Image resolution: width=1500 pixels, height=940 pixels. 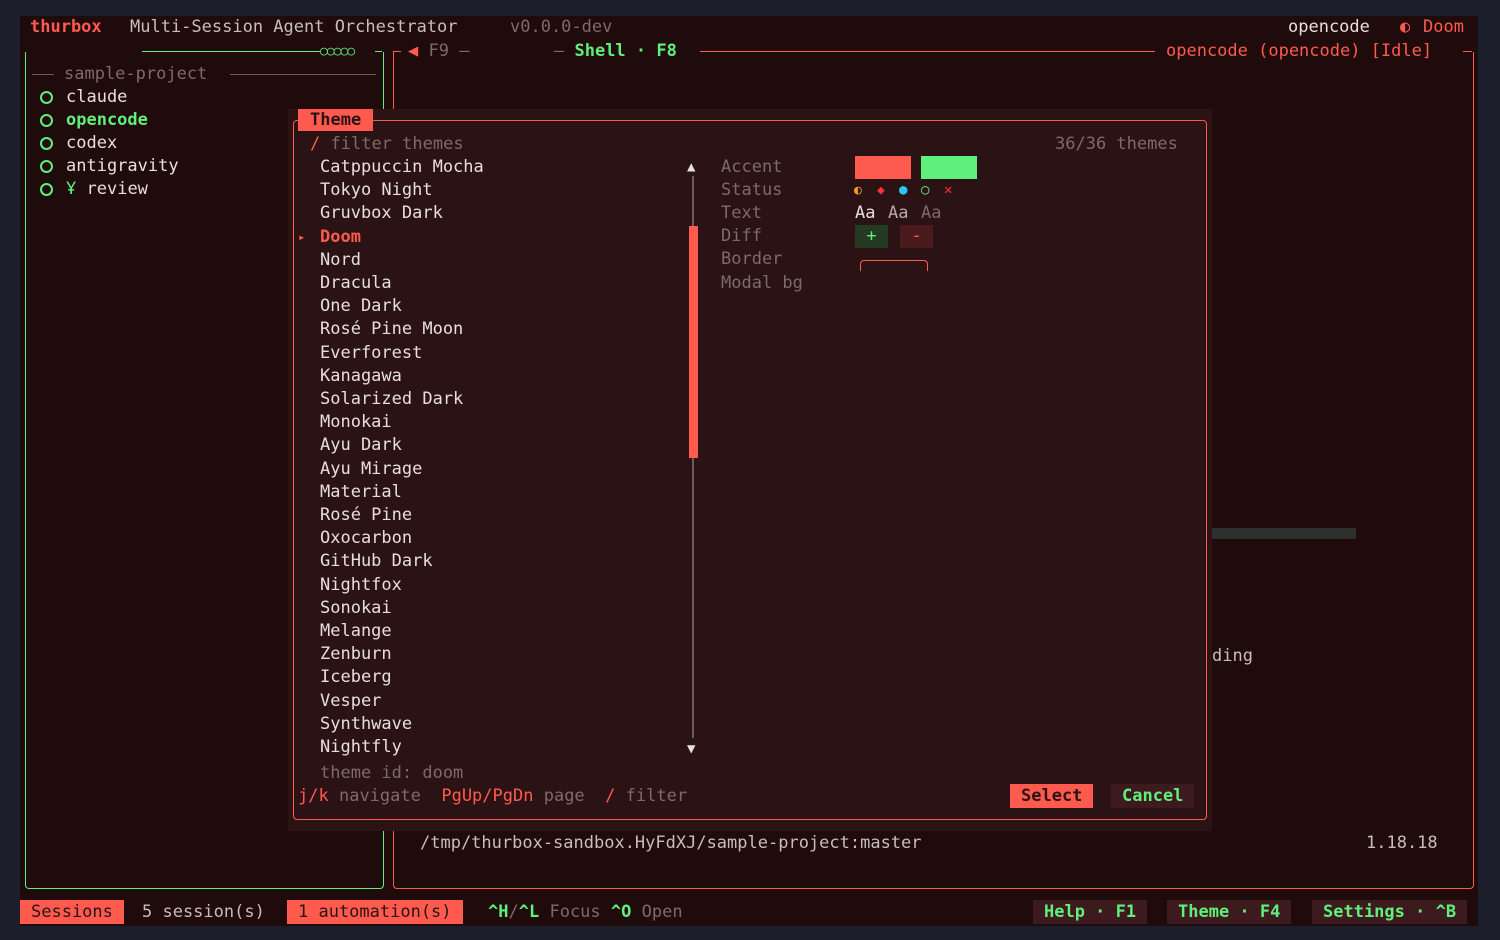 I want to click on modal-key-hints: j/k navigate PgUp/PgDn page / filter, so click(x=493, y=796).